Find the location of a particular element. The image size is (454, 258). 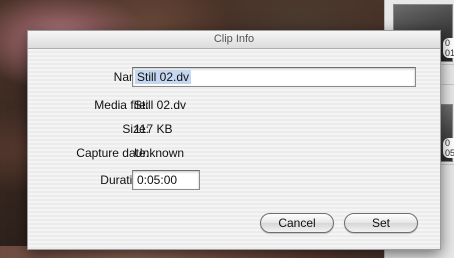

media-file-row: Media file: Still 02.dv is located at coordinates (234, 106).